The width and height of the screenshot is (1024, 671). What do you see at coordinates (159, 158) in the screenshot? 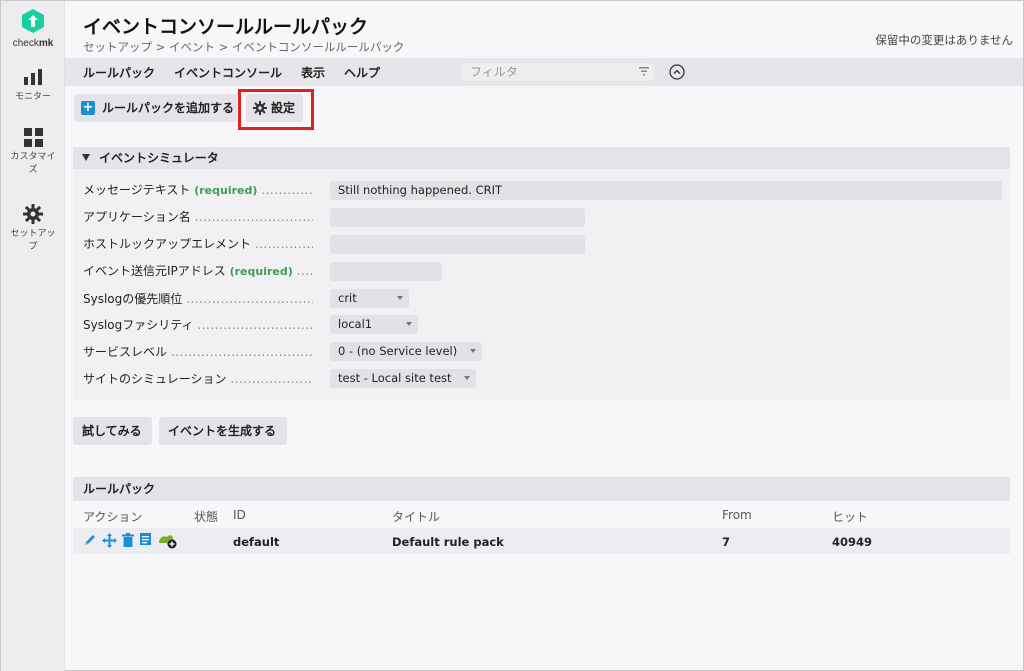
I see `event-simulator-title: イベントシミュレータ` at bounding box center [159, 158].